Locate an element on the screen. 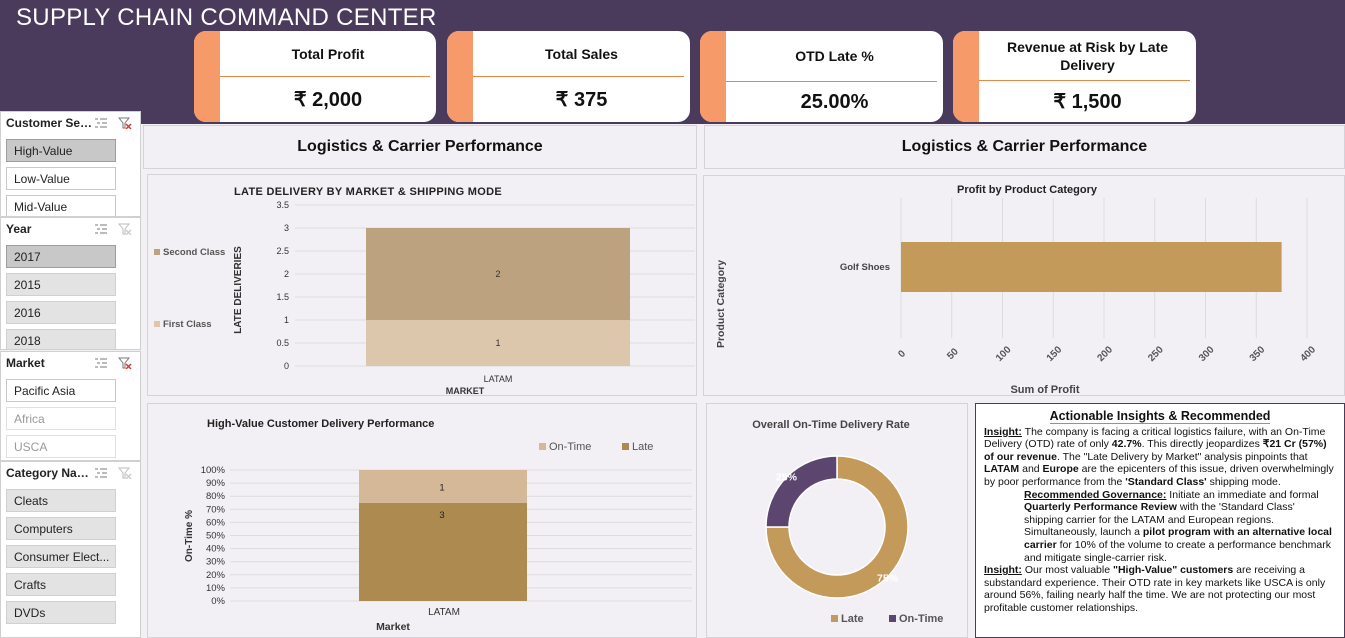 This screenshot has width=1345, height=638. slicer-year: Year 2017 2015 2016 2018 is located at coordinates (70, 283).